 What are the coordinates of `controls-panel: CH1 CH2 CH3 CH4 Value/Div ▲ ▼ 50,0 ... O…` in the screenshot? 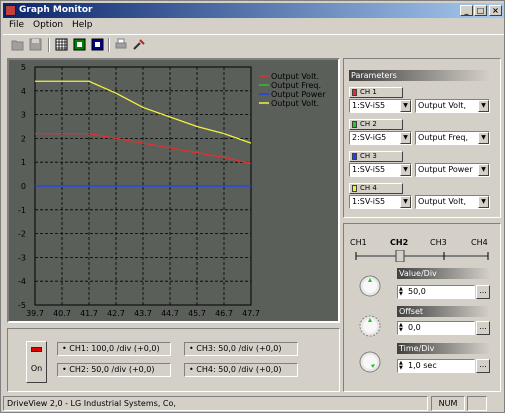 It's located at (422, 307).